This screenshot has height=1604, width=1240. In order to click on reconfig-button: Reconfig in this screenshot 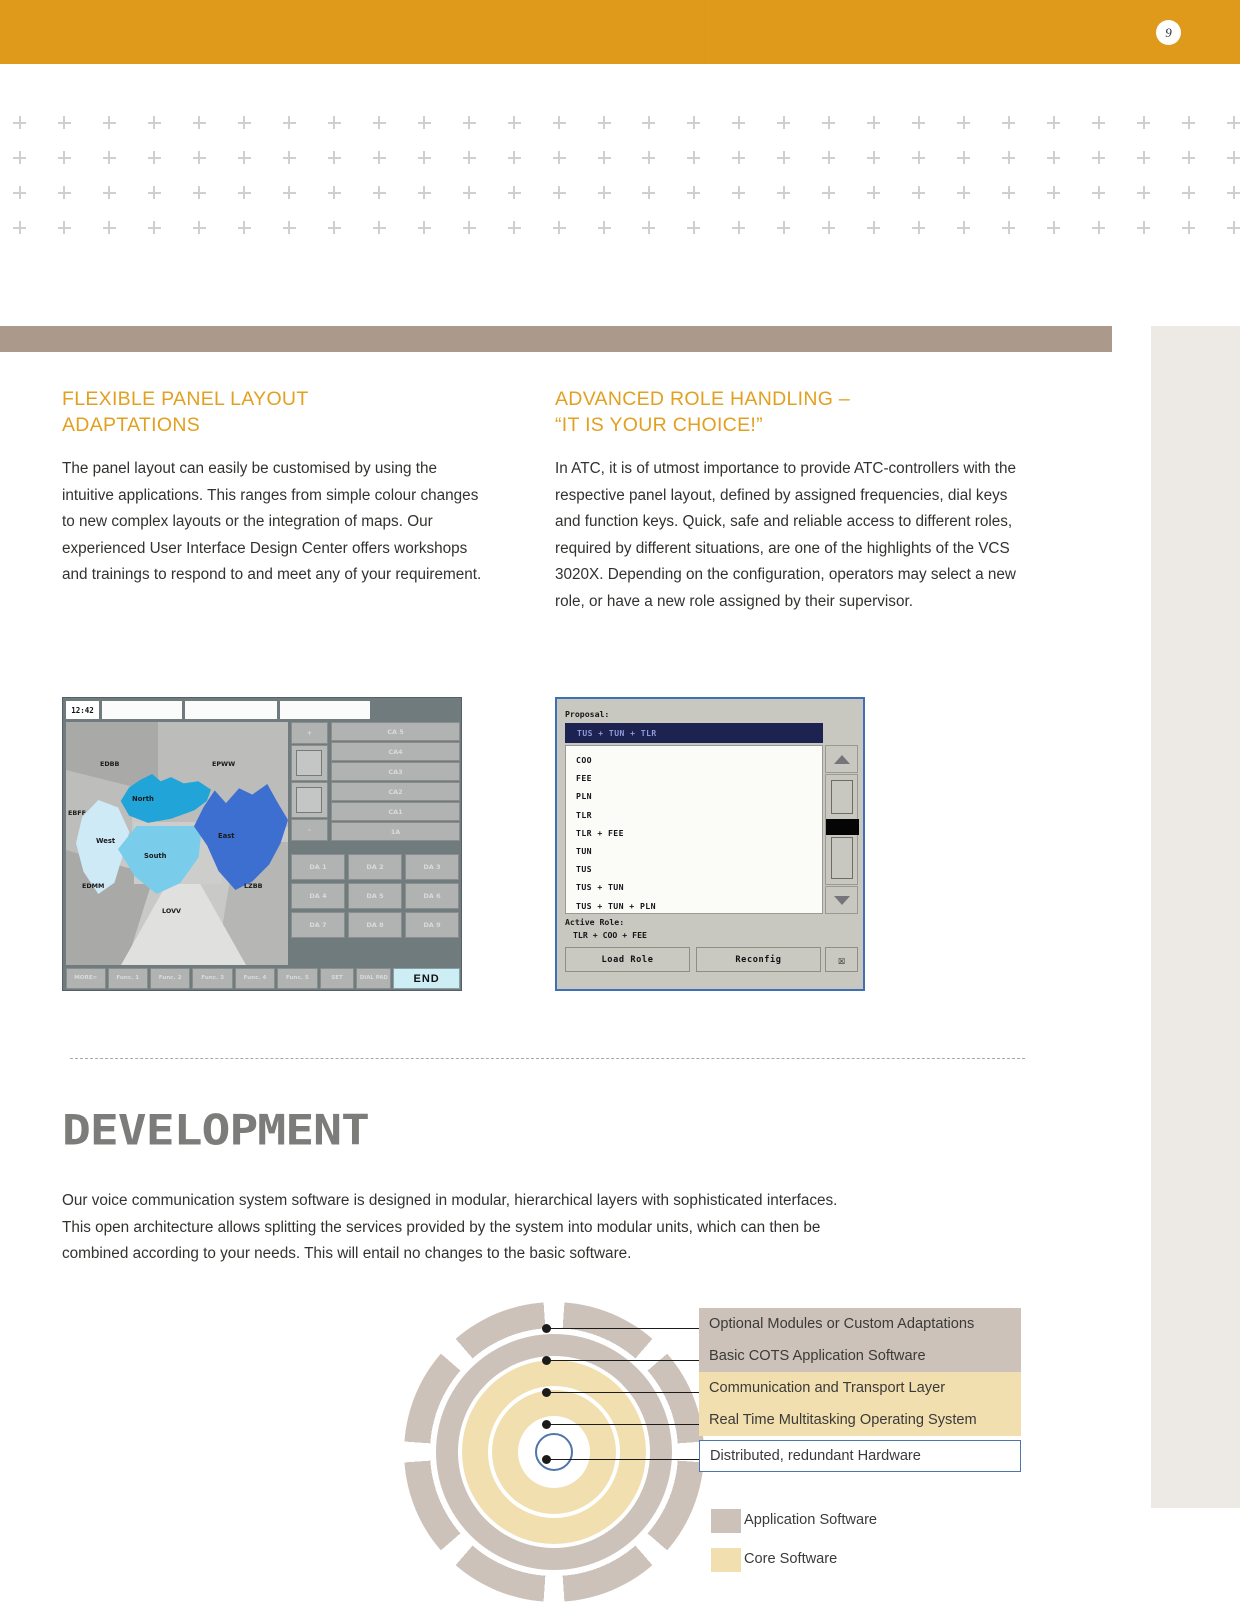, I will do `click(758, 959)`.